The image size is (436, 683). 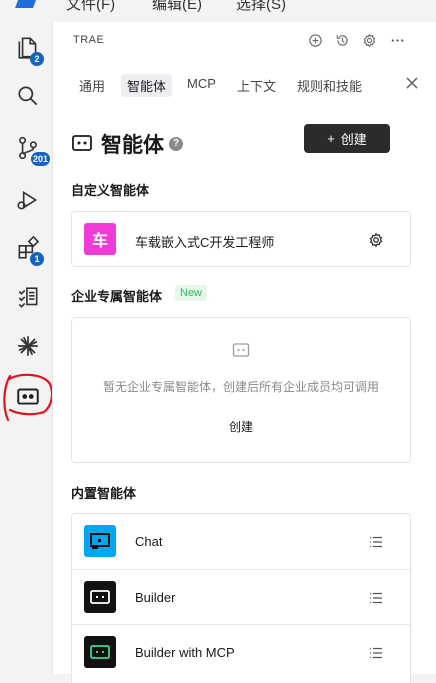 I want to click on builder-agent-icon, so click(x=100, y=597).